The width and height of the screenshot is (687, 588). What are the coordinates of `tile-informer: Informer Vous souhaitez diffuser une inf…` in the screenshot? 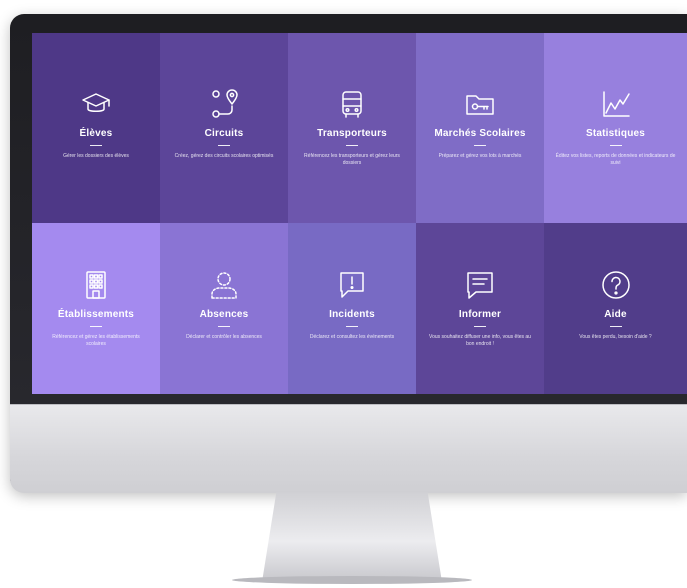 It's located at (480, 308).